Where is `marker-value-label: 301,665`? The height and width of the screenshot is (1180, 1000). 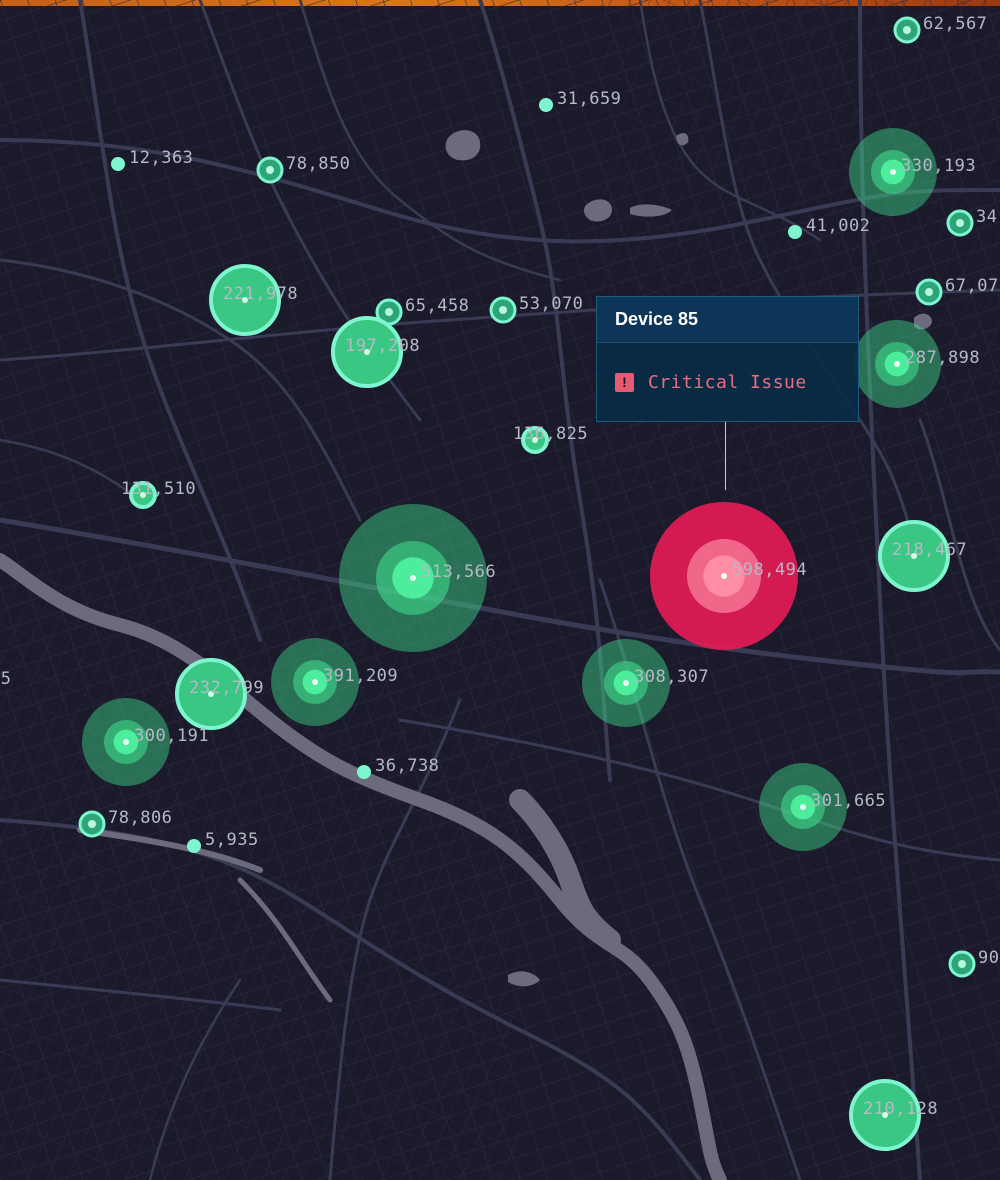
marker-value-label: 301,665 is located at coordinates (849, 801).